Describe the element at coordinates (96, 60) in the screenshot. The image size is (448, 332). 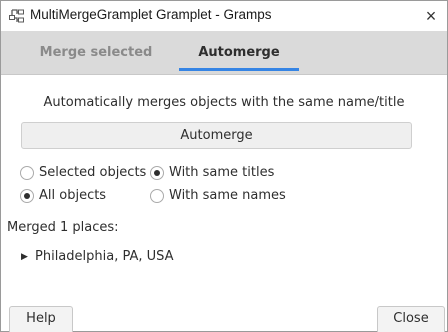
I see `tab-merge-selected: Merge selected` at that location.